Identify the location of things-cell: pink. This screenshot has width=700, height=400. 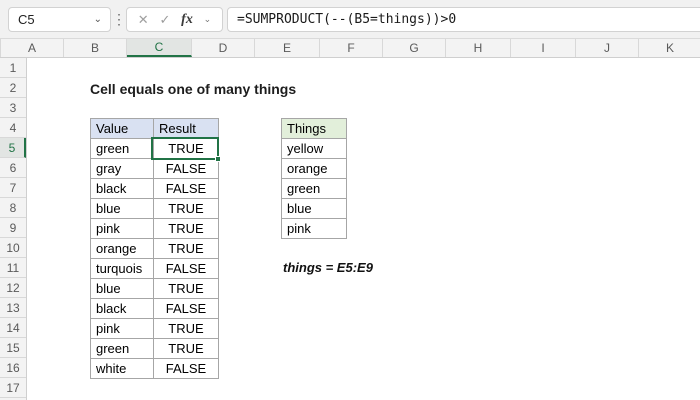
(314, 228).